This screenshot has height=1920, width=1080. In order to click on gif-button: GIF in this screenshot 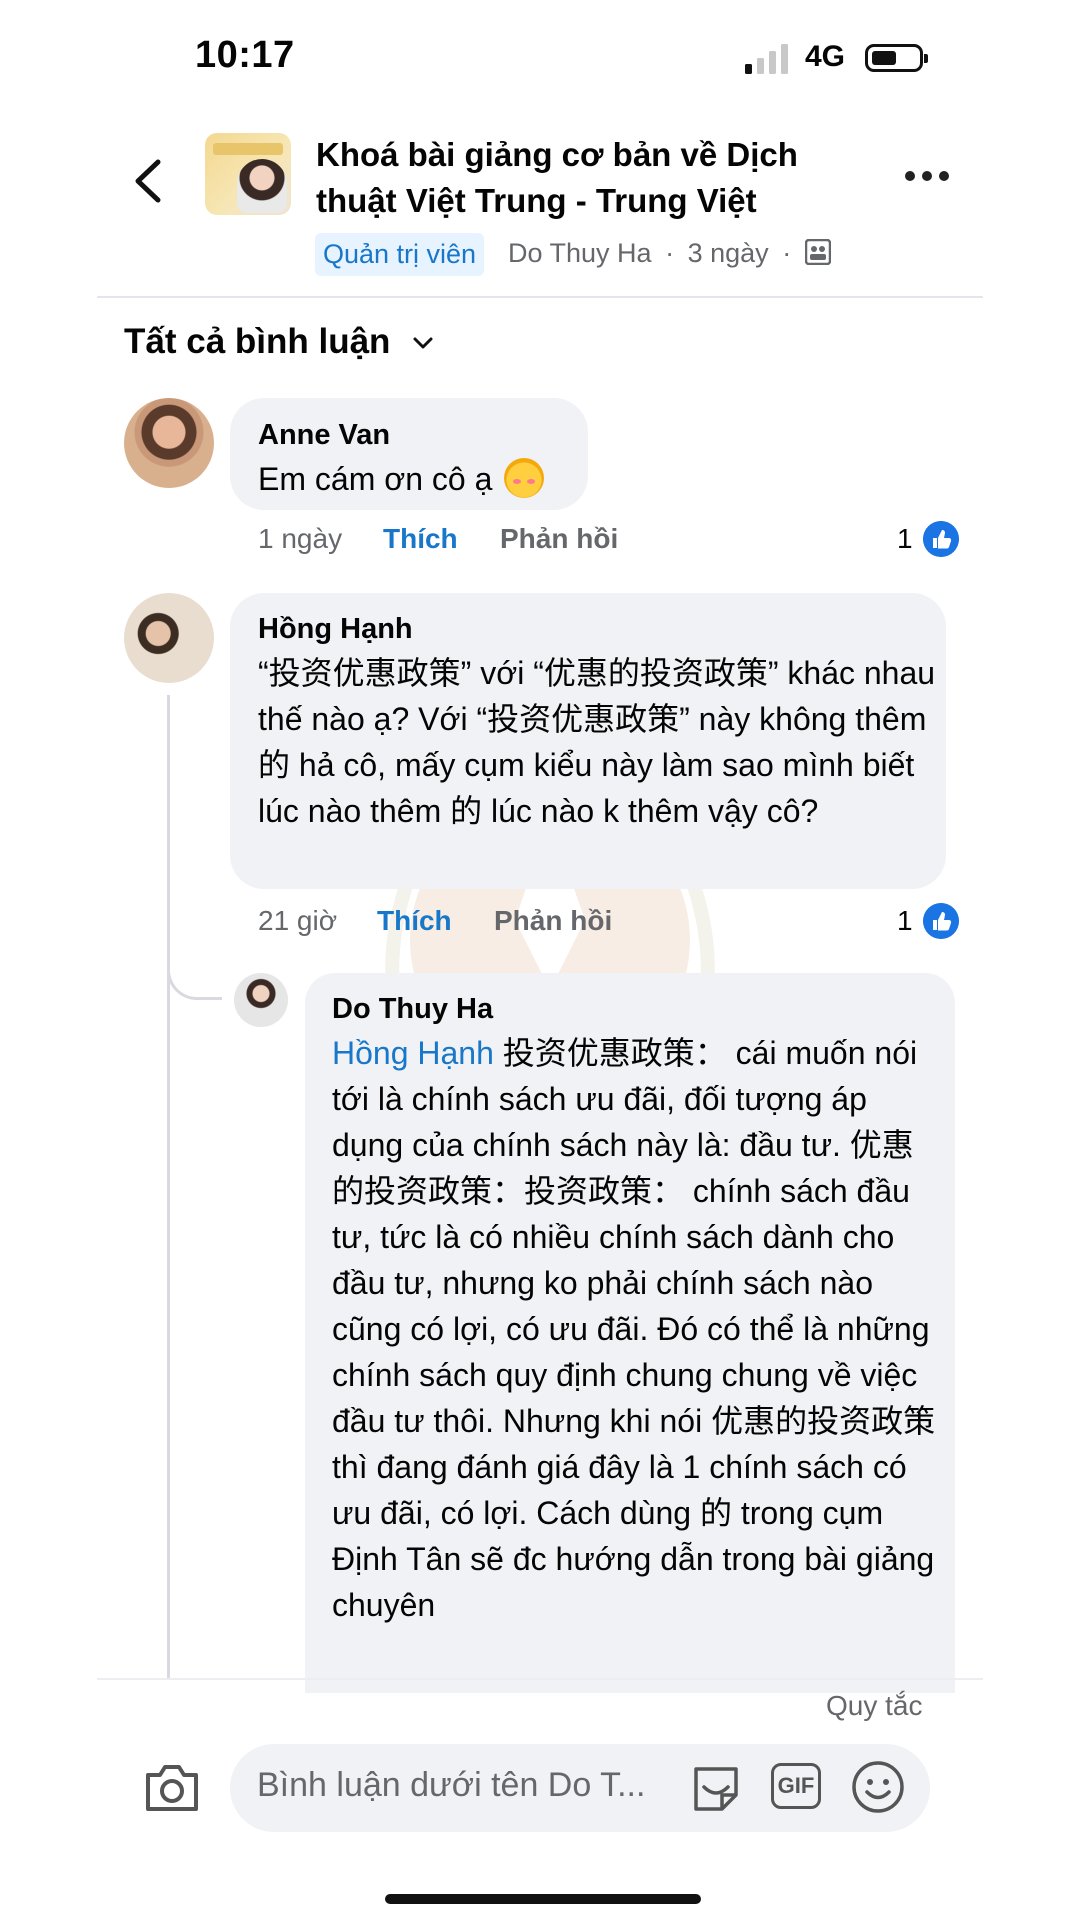, I will do `click(796, 1786)`.